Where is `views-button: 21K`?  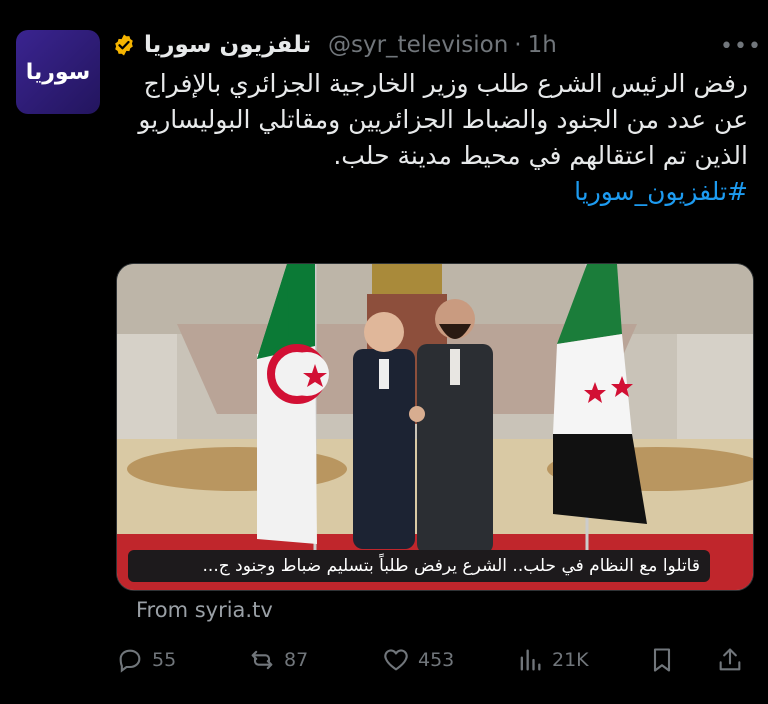
views-button: 21K is located at coordinates (552, 660).